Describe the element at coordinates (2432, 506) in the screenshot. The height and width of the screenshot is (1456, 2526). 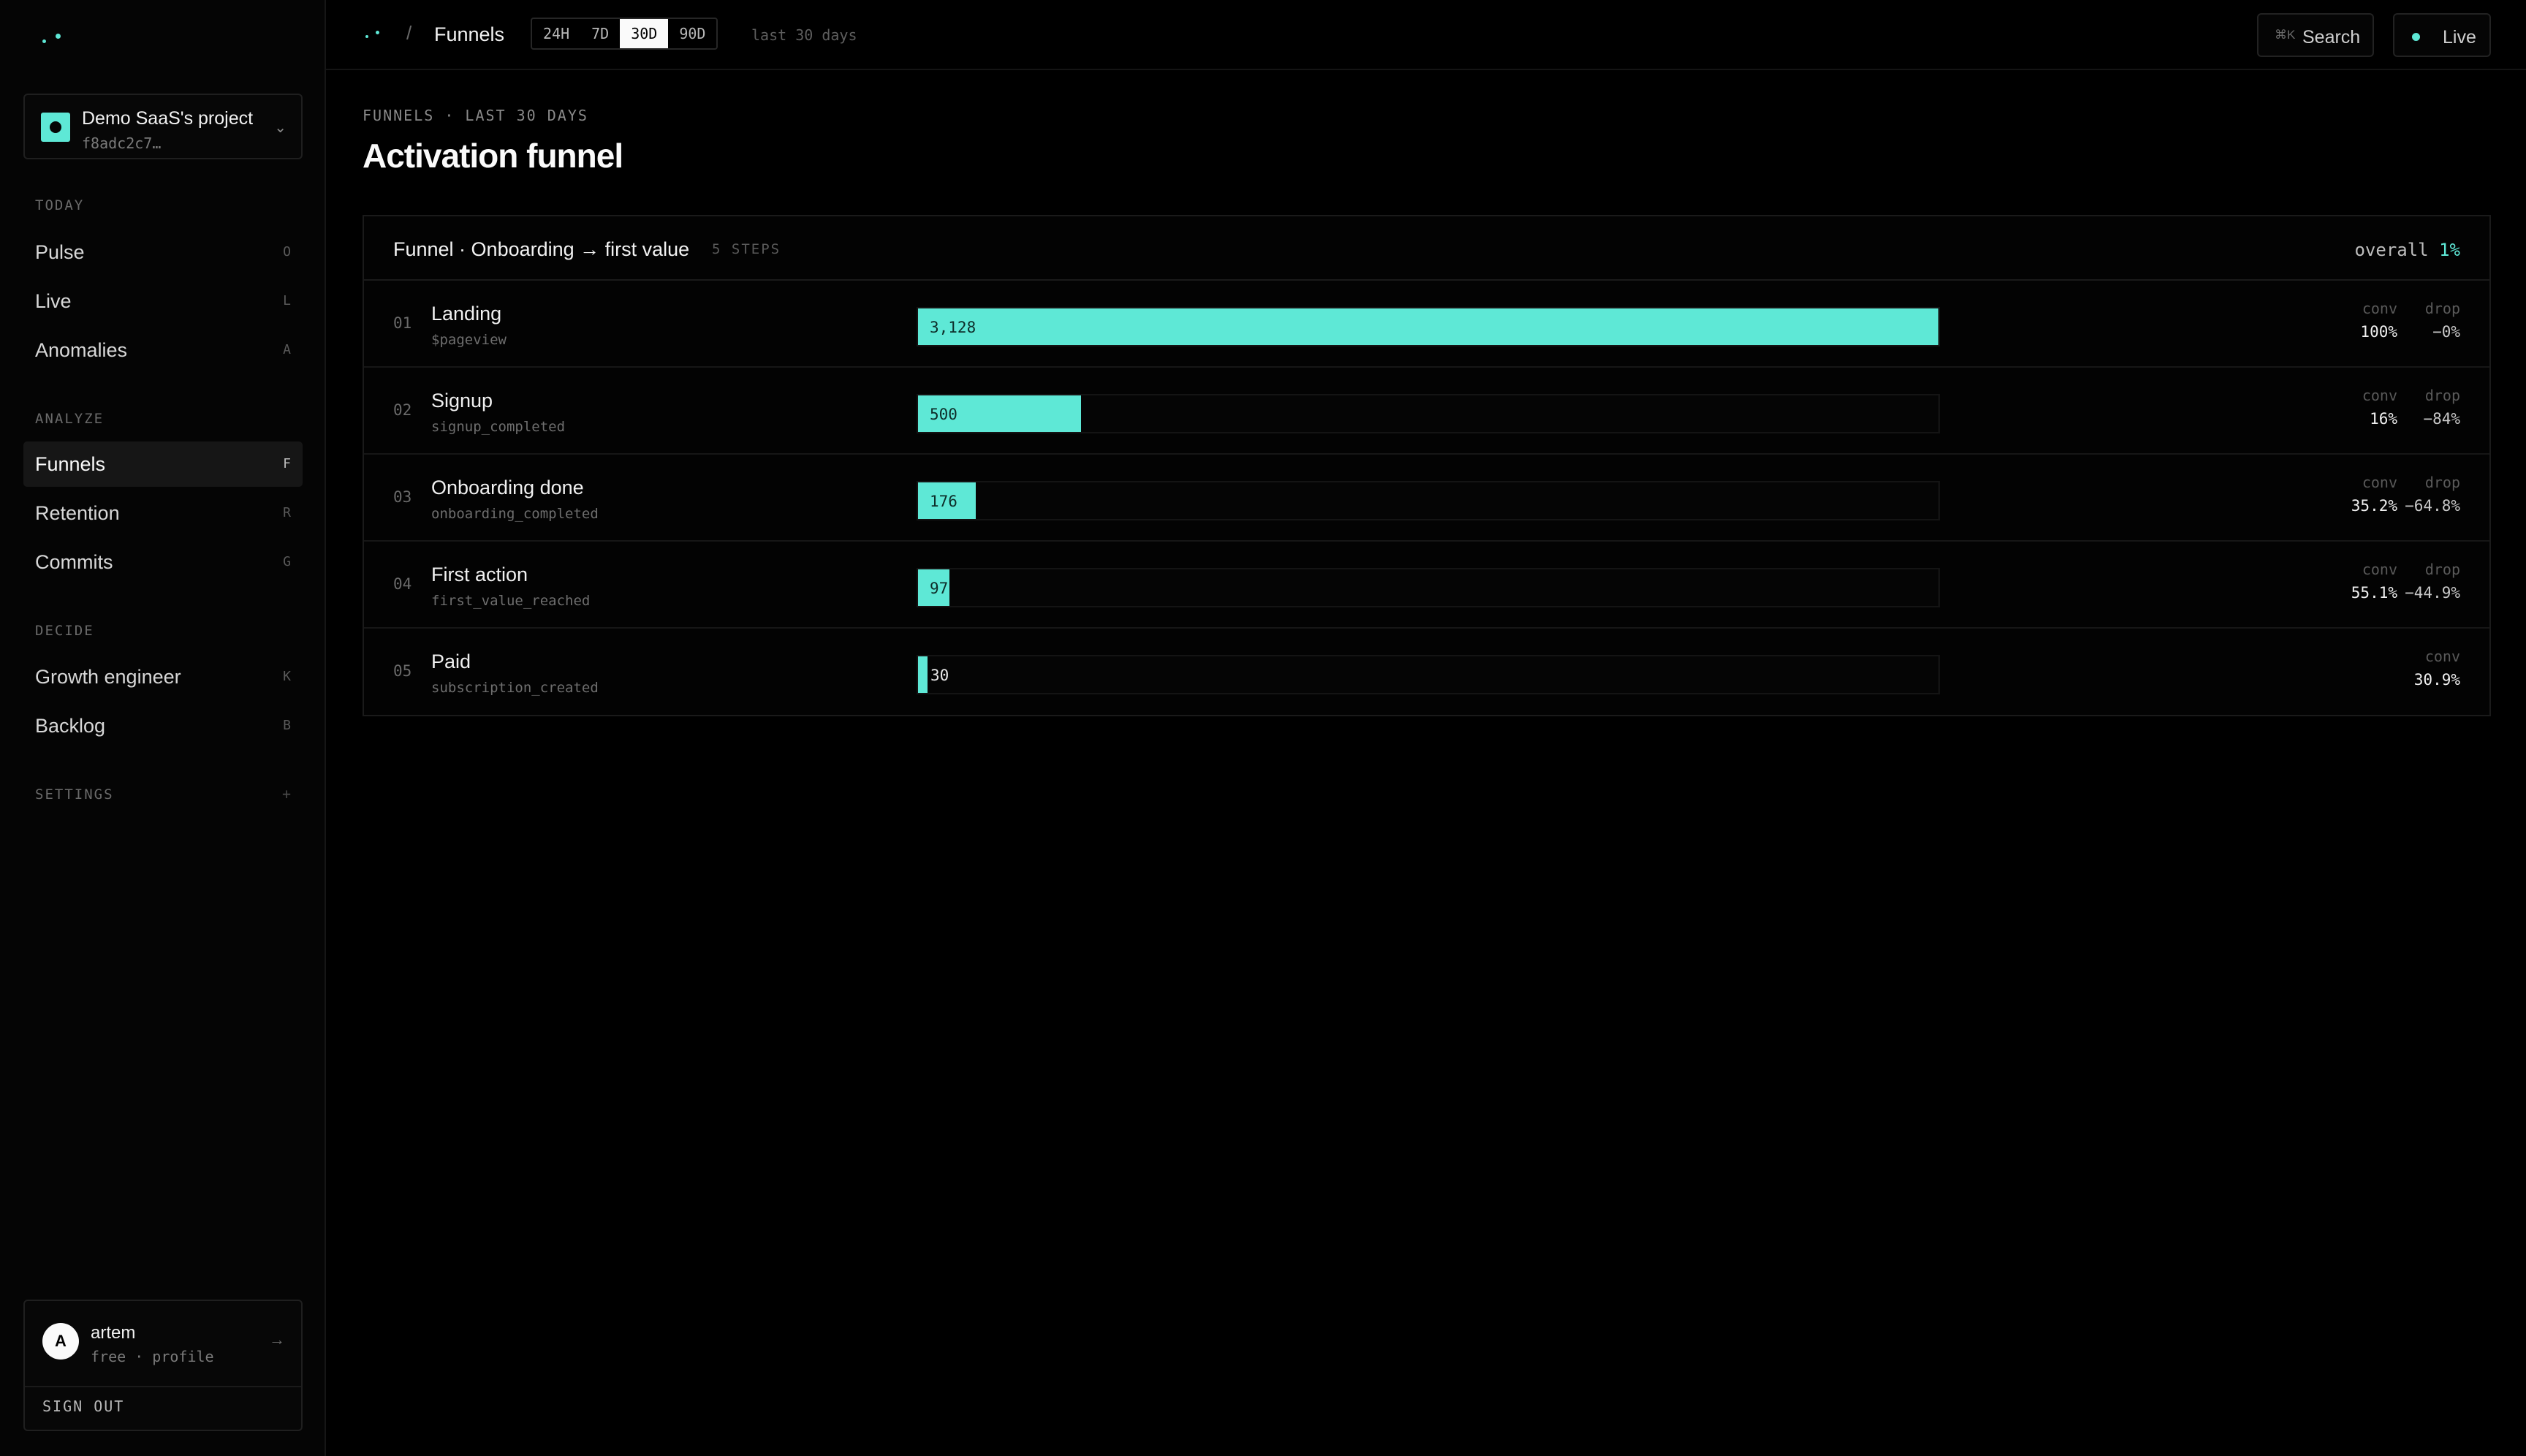
I see `drop-value: −64.8%` at that location.